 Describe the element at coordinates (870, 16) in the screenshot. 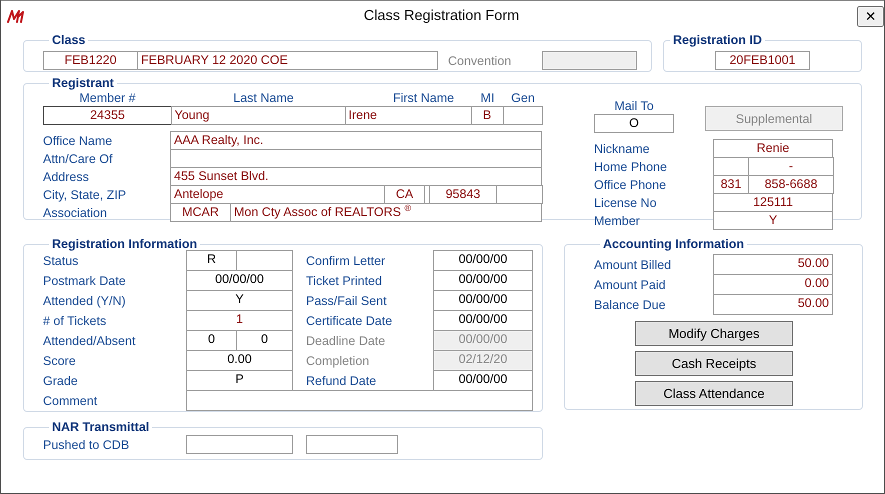

I see `close-button: ✕` at that location.